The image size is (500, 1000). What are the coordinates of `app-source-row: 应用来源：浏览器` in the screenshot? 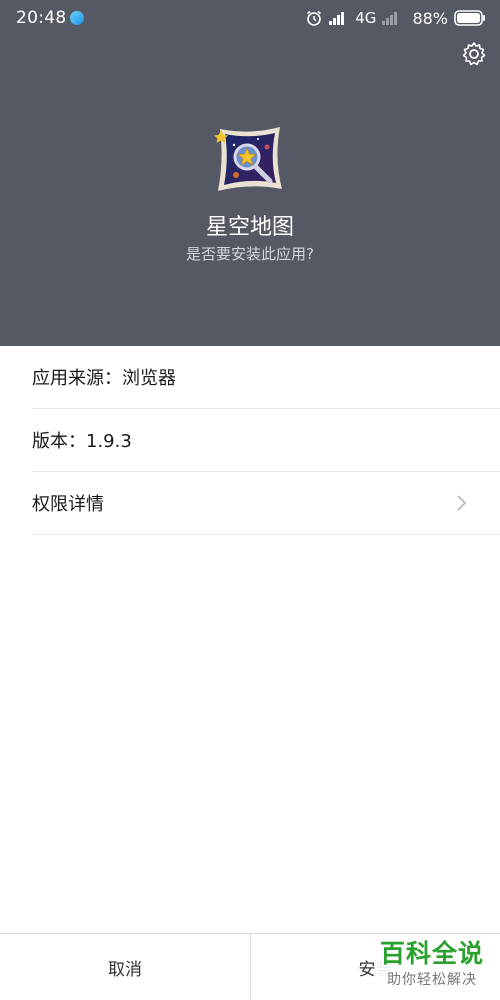 It's located at (266, 377).